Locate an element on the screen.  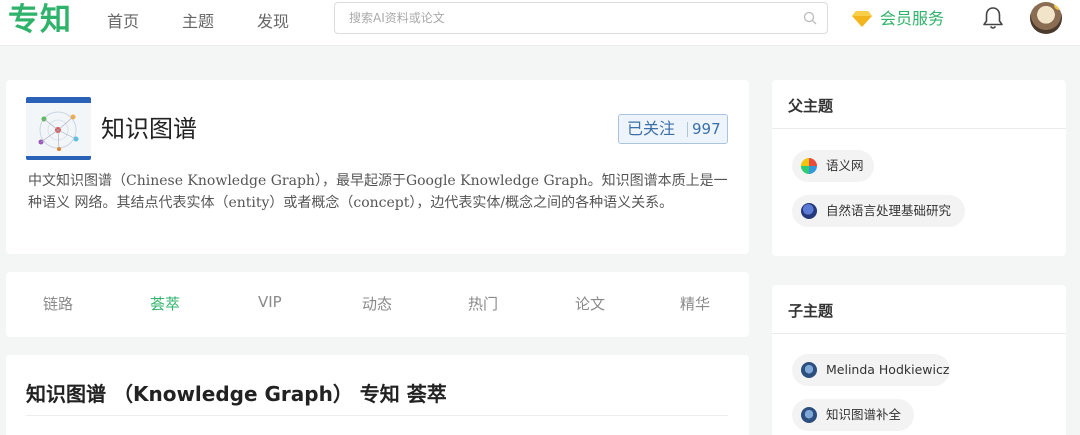
tab-hot: 热门 is located at coordinates (483, 303).